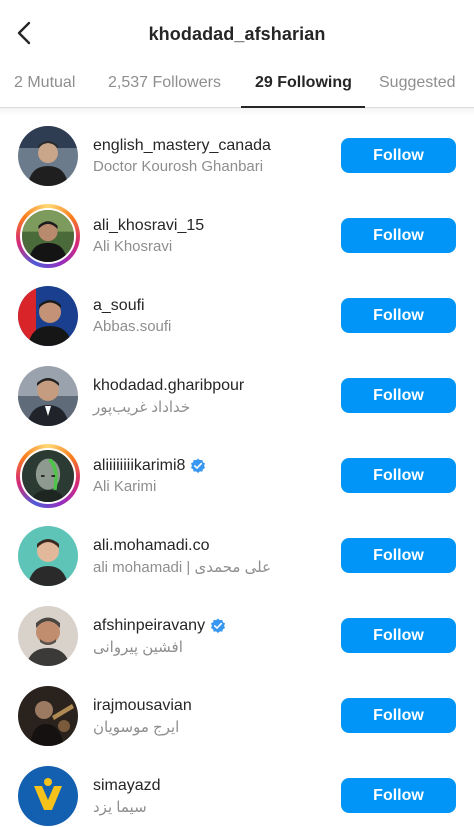  I want to click on divider, so click(237, 112).